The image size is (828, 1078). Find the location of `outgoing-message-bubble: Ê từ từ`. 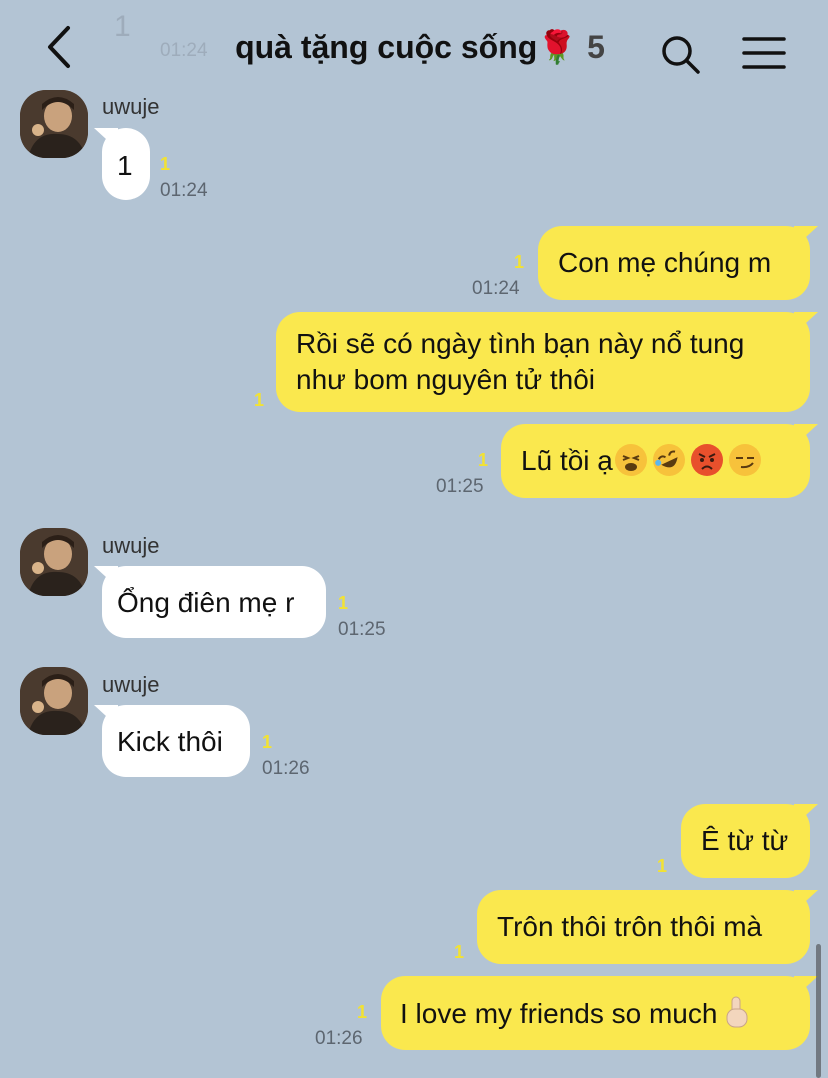

outgoing-message-bubble: Ê từ từ is located at coordinates (745, 841).